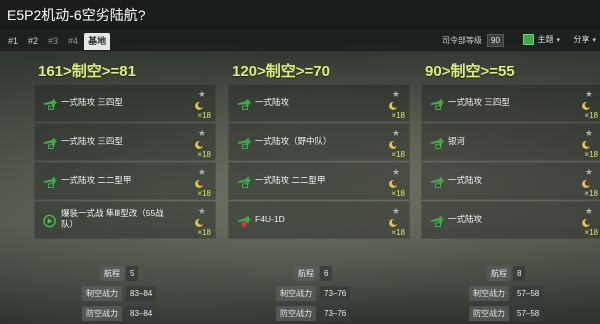  What do you see at coordinates (293, 141) in the screenshot?
I see `equipment-name: 一式陆攻（野中队）` at bounding box center [293, 141].